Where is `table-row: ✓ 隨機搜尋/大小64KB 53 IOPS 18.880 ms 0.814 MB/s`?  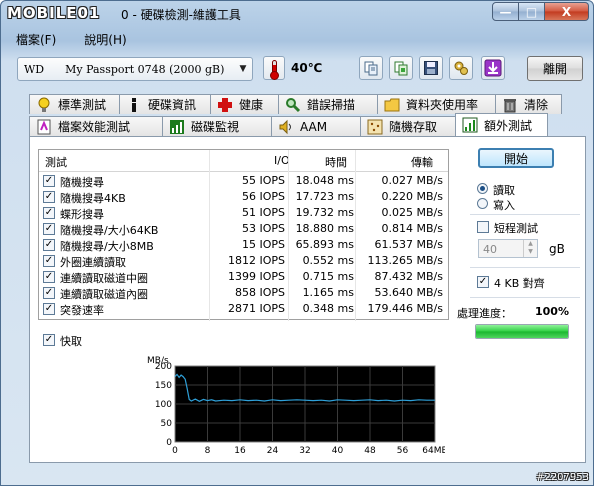
table-row: ✓ 隨機搜尋/大小64KB 53 IOPS 18.880 ms 0.814 MB/s is located at coordinates (243, 229).